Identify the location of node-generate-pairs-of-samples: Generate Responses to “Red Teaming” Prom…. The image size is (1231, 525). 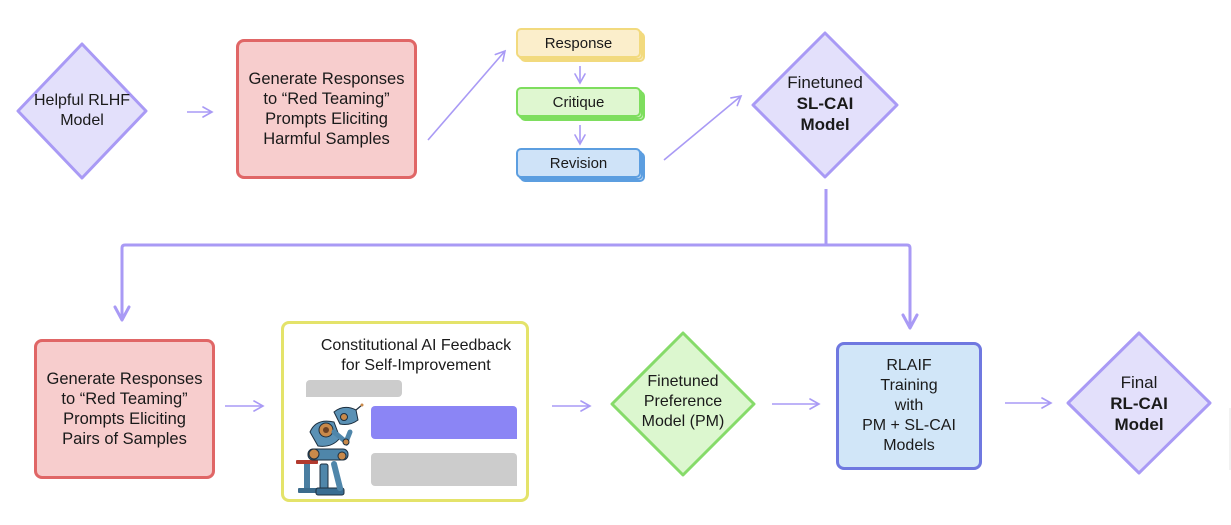
(124, 409).